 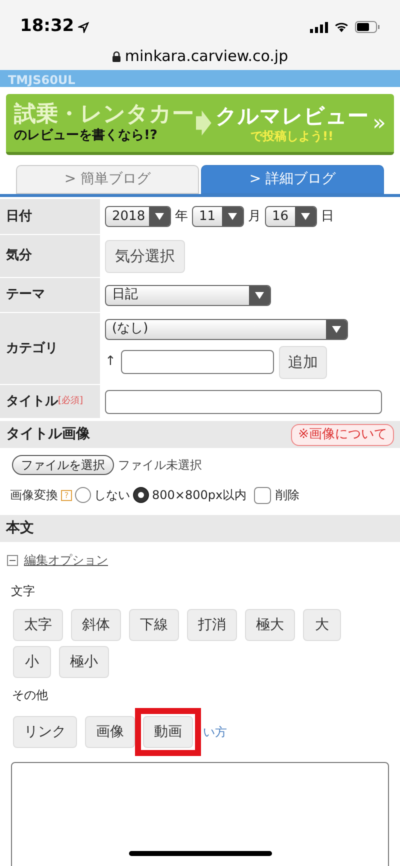 What do you see at coordinates (19, 256) in the screenshot?
I see `field-label: 気分` at bounding box center [19, 256].